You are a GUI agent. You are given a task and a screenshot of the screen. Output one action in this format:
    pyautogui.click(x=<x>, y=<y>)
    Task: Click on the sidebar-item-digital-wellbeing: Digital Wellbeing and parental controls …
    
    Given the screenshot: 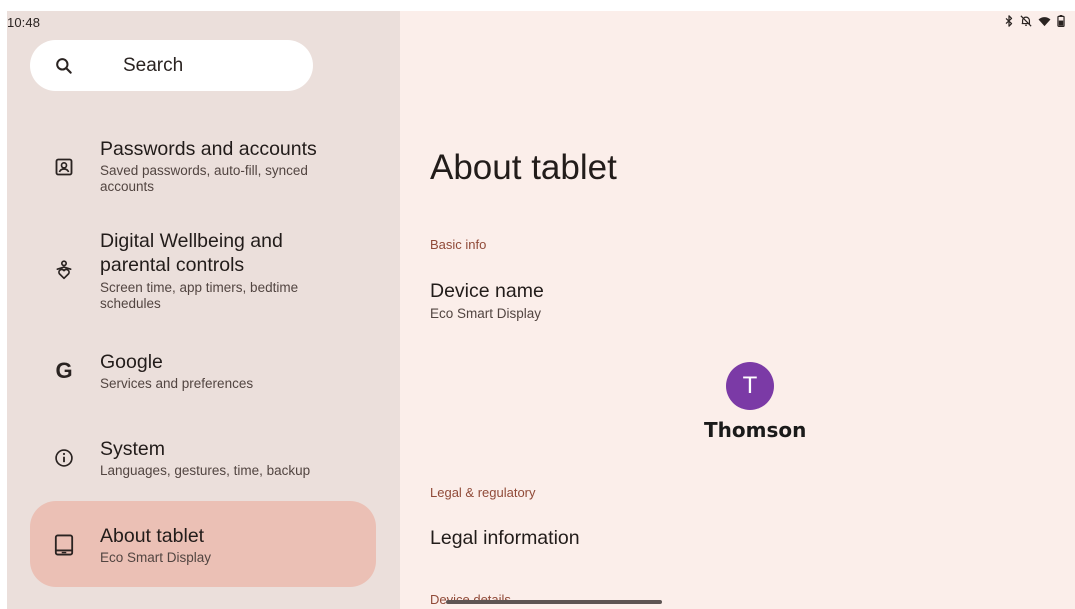 What is the action you would take?
    pyautogui.click(x=203, y=271)
    